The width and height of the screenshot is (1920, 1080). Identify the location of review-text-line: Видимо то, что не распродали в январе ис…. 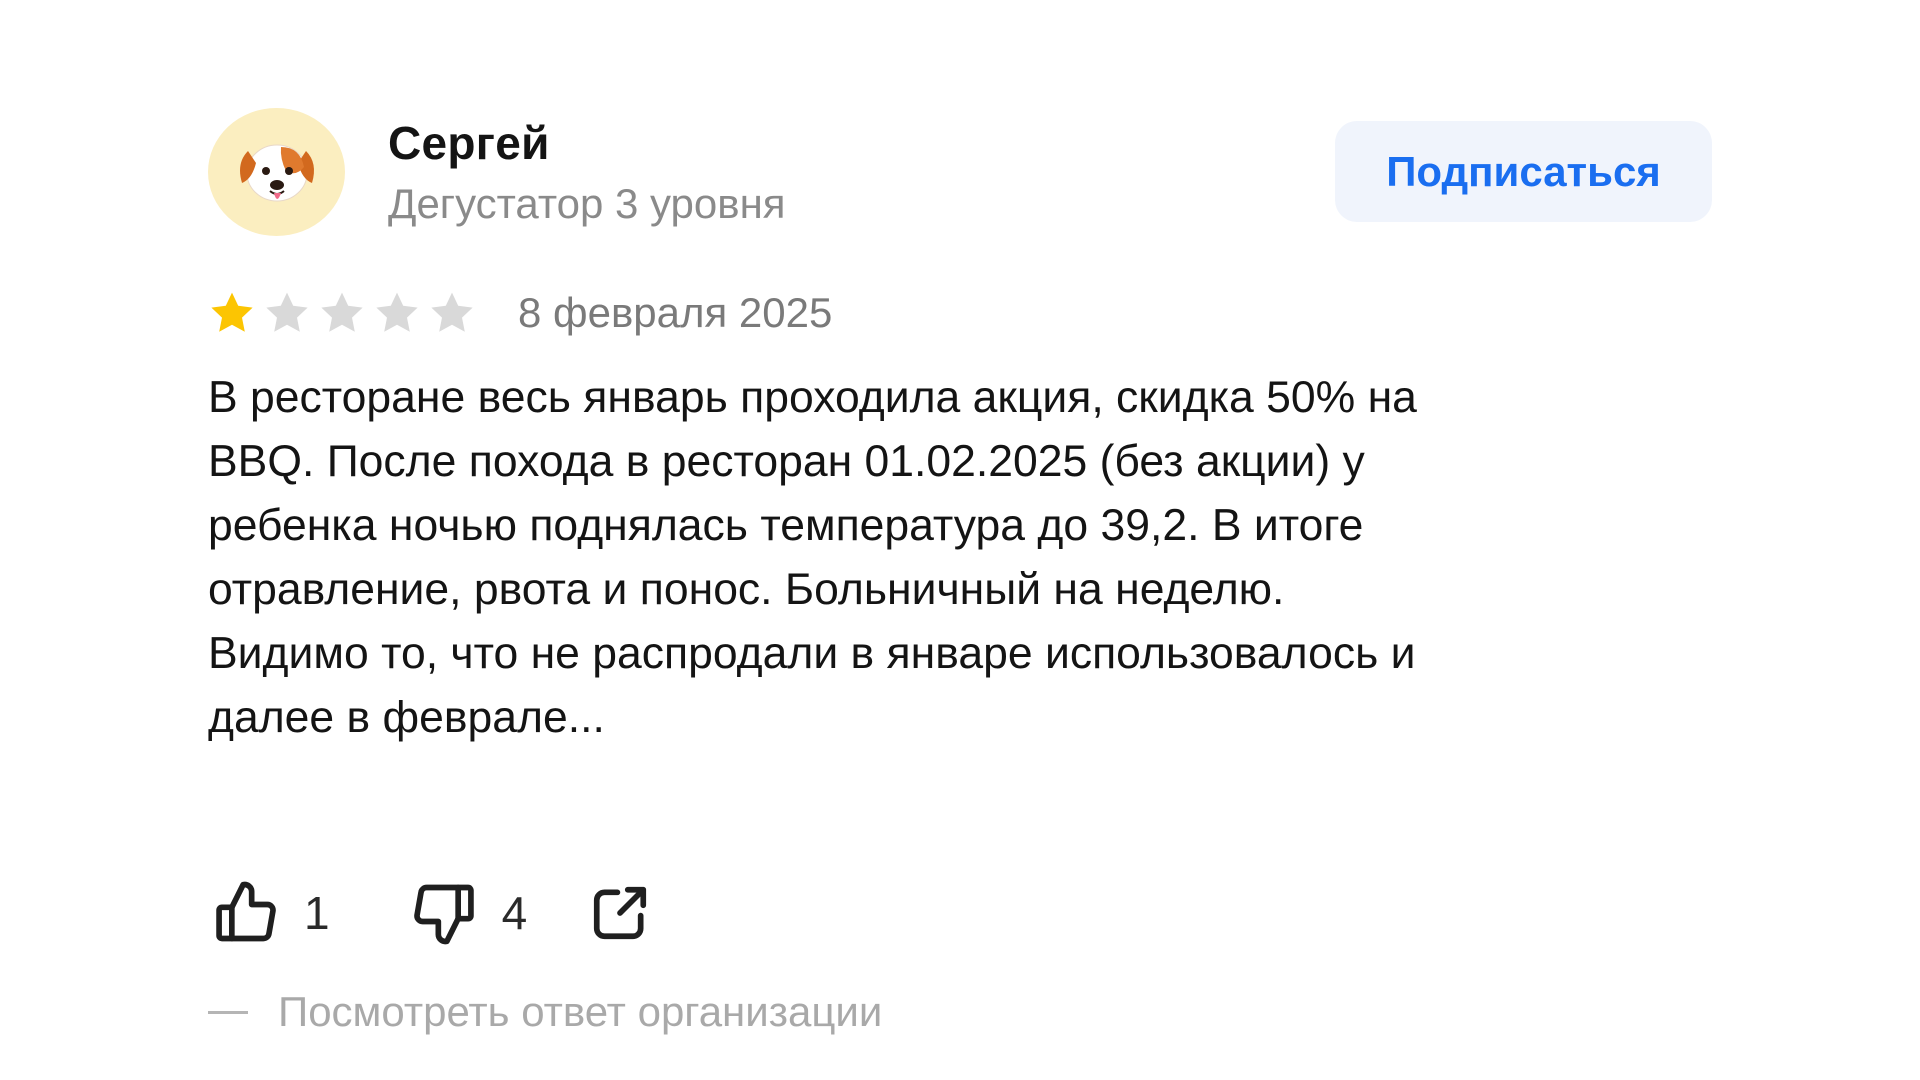
(812, 653).